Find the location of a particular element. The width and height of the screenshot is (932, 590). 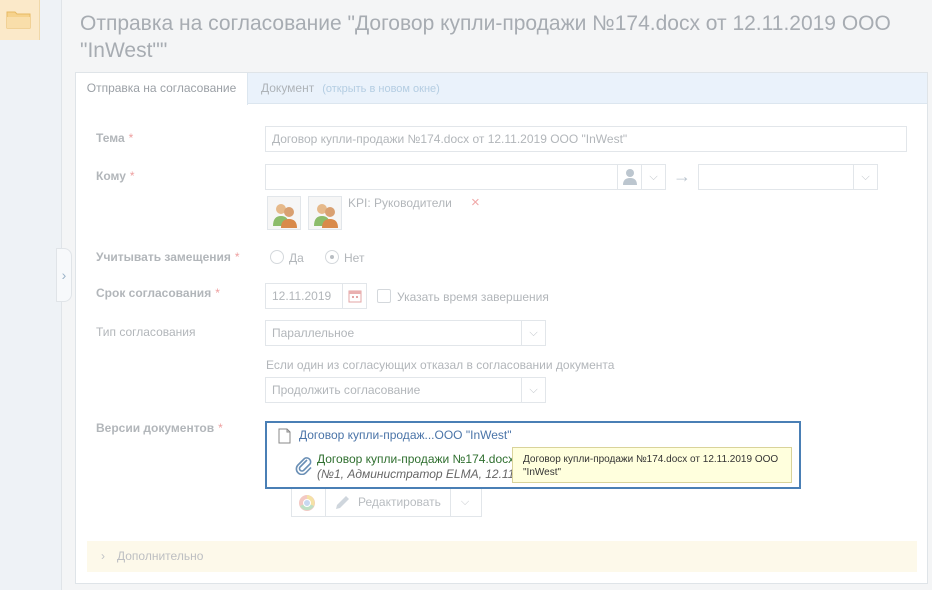

deadline-label: Срок согласования * is located at coordinates (158, 293).